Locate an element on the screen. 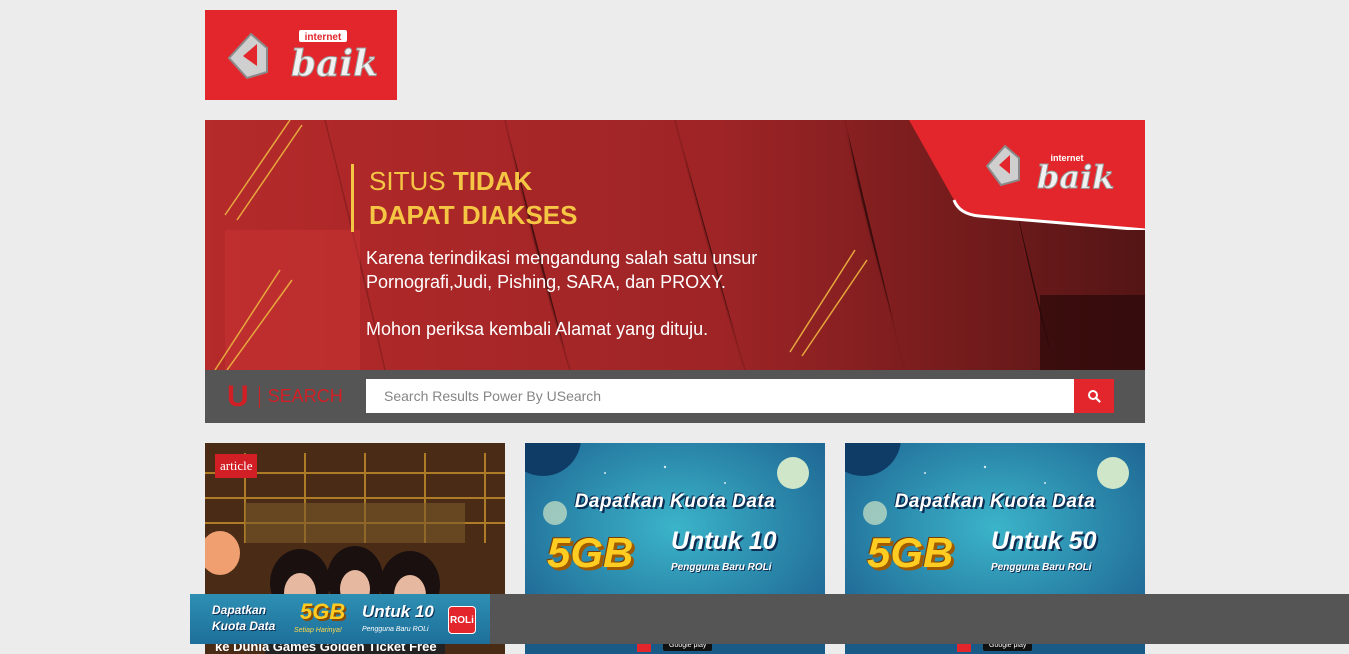  bottom-ad-line1: Dapatkan is located at coordinates (239, 610).